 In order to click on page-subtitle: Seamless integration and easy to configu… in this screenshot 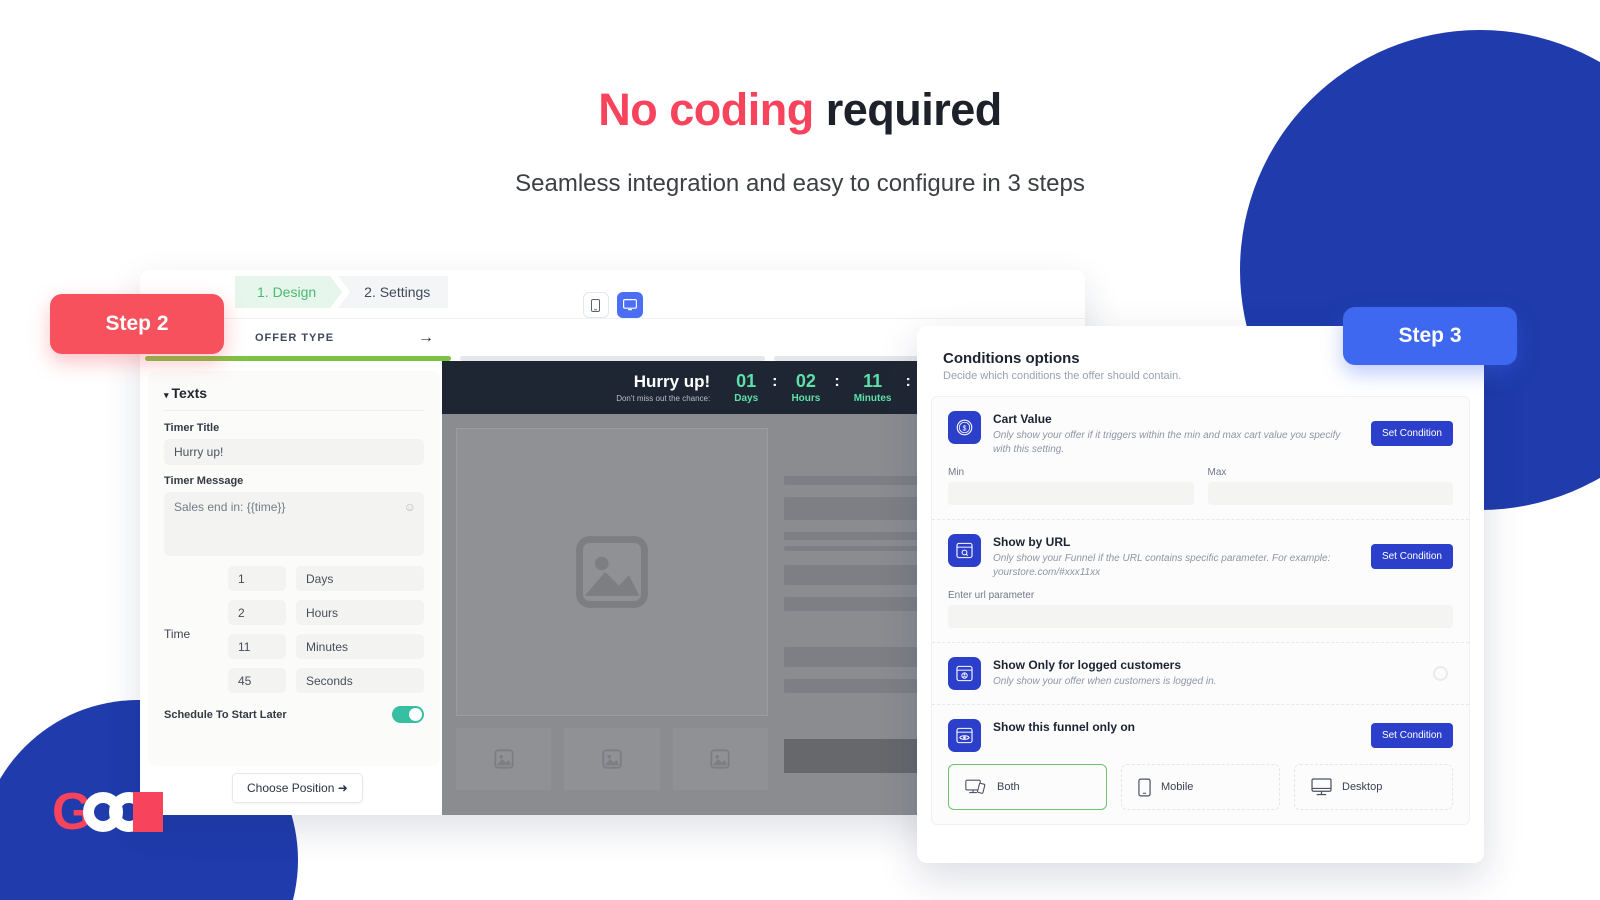, I will do `click(800, 183)`.